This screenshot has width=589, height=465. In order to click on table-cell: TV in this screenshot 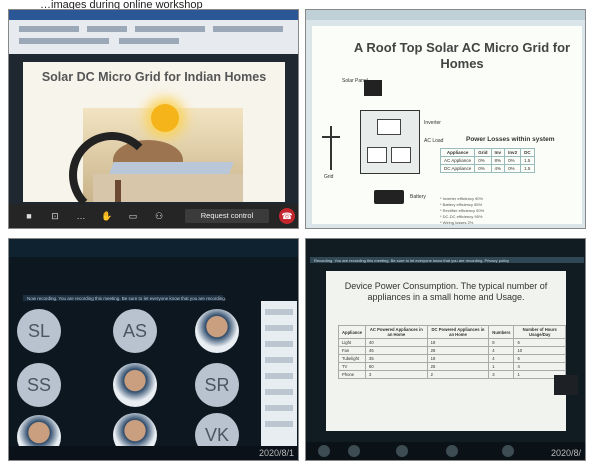, I will do `click(352, 366)`.